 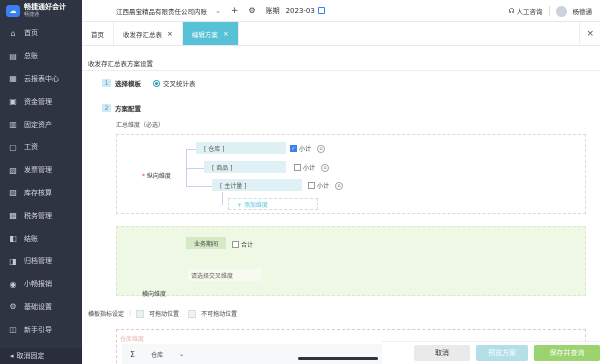 What do you see at coordinates (41, 33) in the screenshot?
I see `sidebar-item: ⌂ 首页` at bounding box center [41, 33].